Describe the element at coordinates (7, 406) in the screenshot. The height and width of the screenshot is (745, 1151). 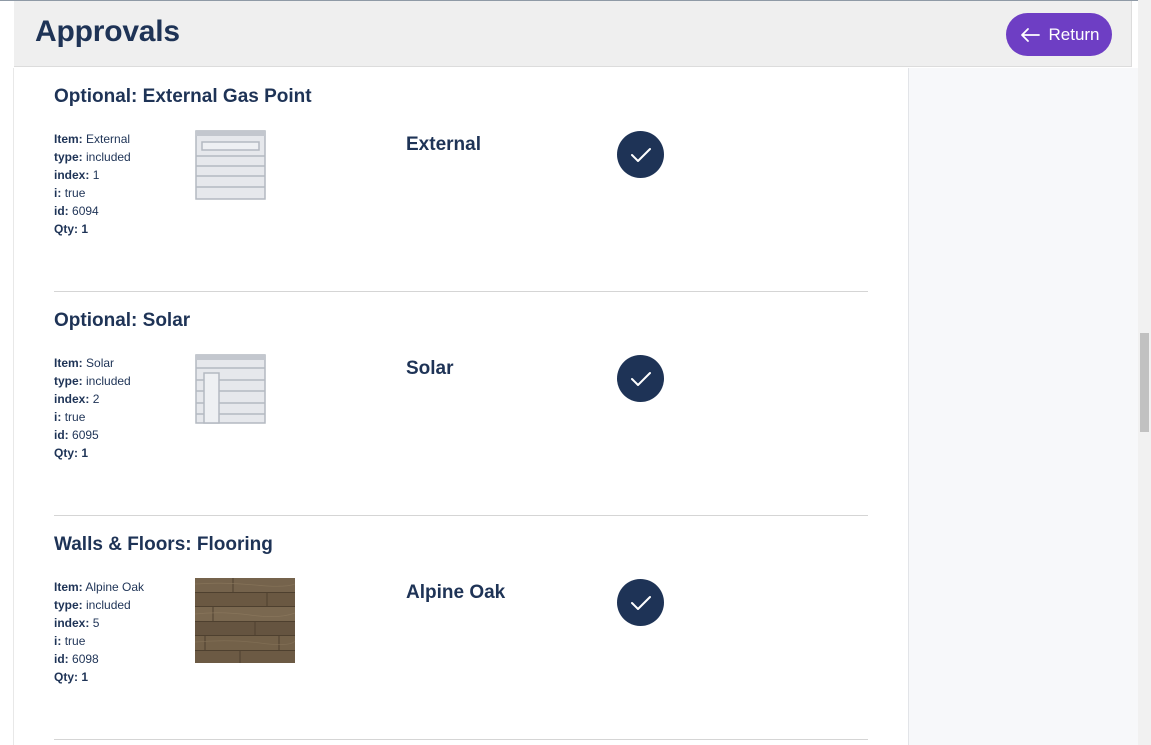
I see `left-gutter` at that location.